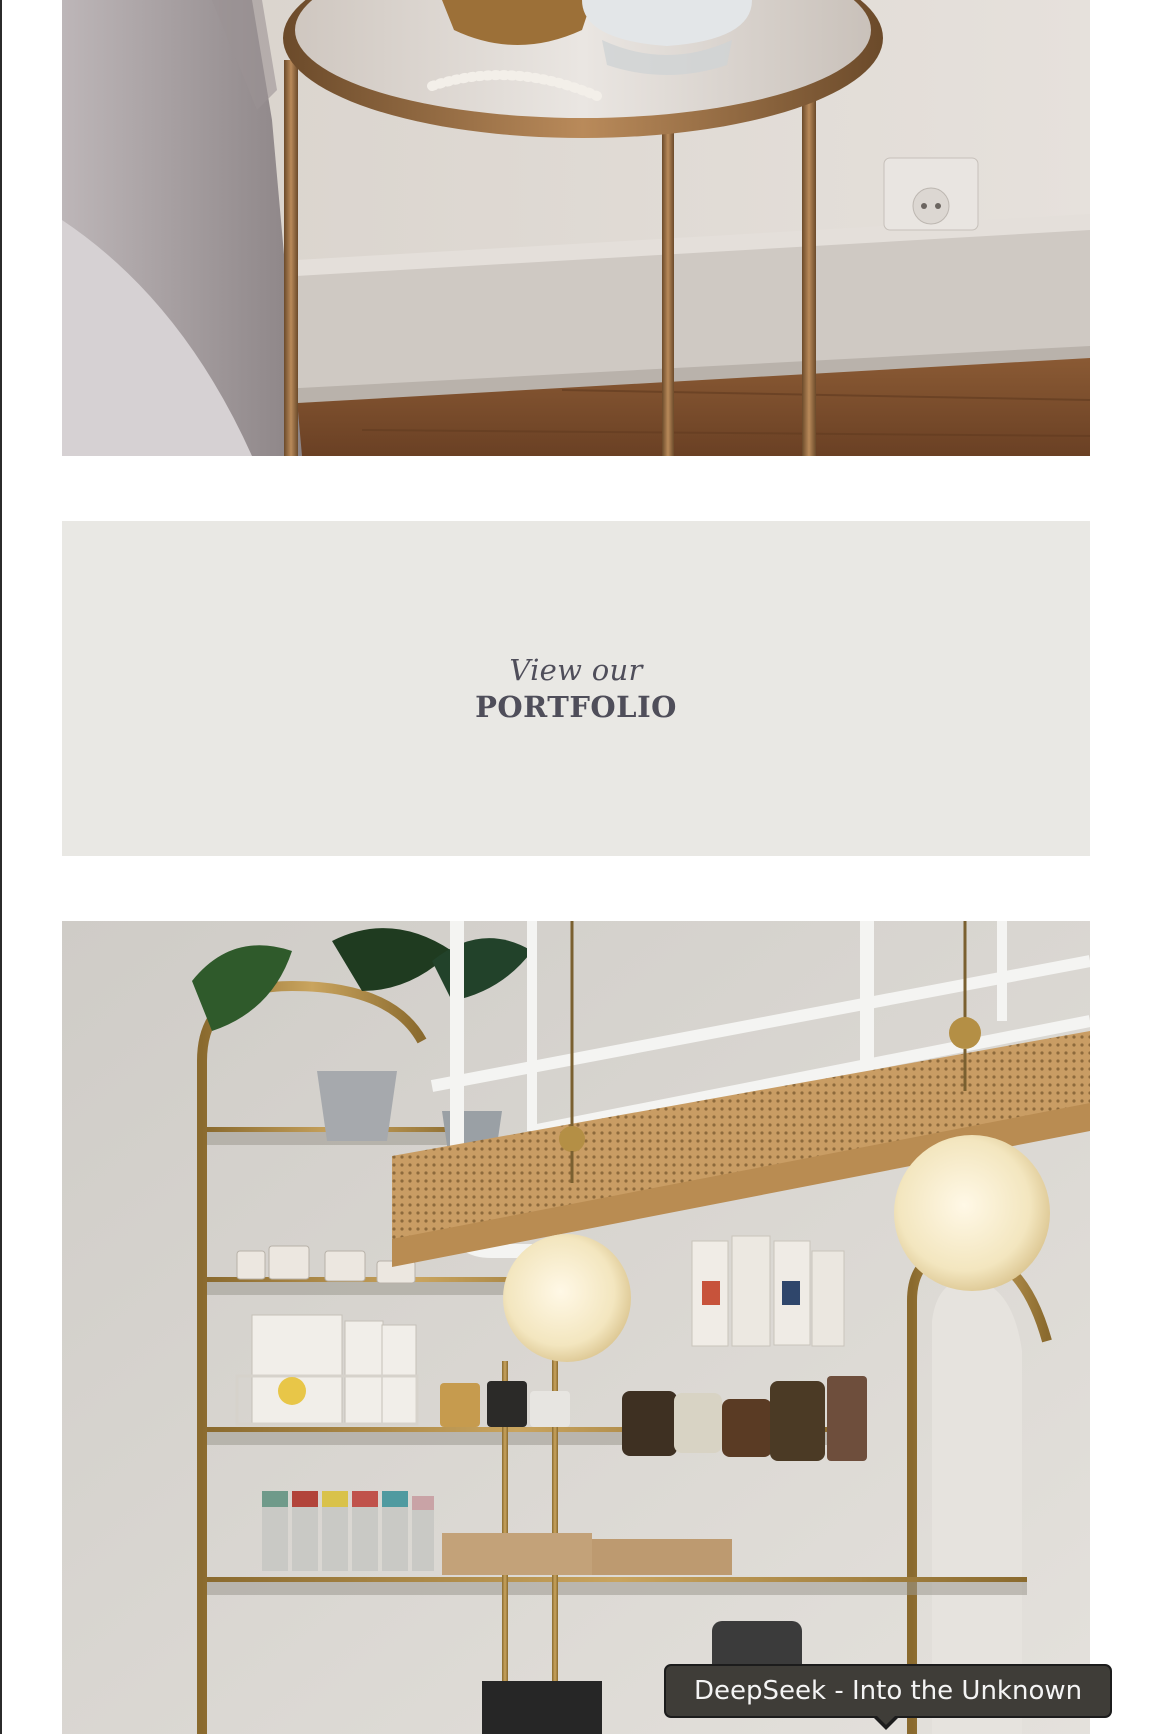 This screenshot has width=1152, height=1734. What do you see at coordinates (576, 706) in the screenshot?
I see `portfolio-title: PORTFOLIO` at bounding box center [576, 706].